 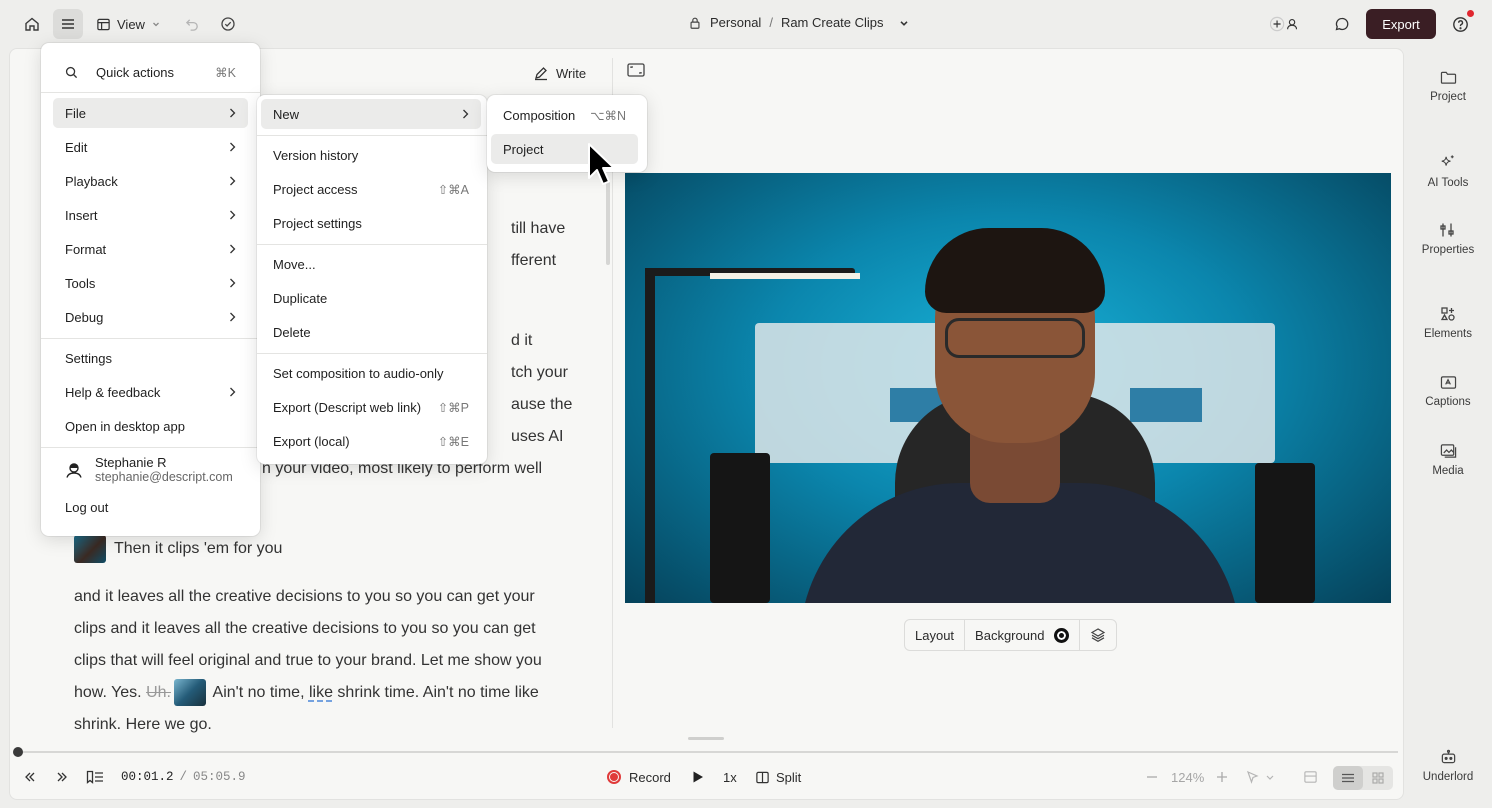 What do you see at coordinates (1448, 239) in the screenshot?
I see `rail-item-properties: Properties` at bounding box center [1448, 239].